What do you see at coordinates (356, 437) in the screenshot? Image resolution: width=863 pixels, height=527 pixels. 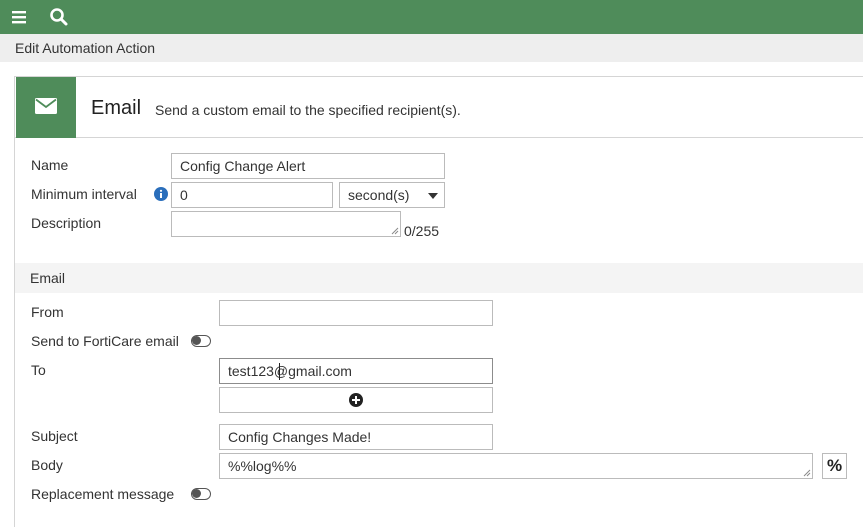 I see `subject-input: Config Changes Made!` at bounding box center [356, 437].